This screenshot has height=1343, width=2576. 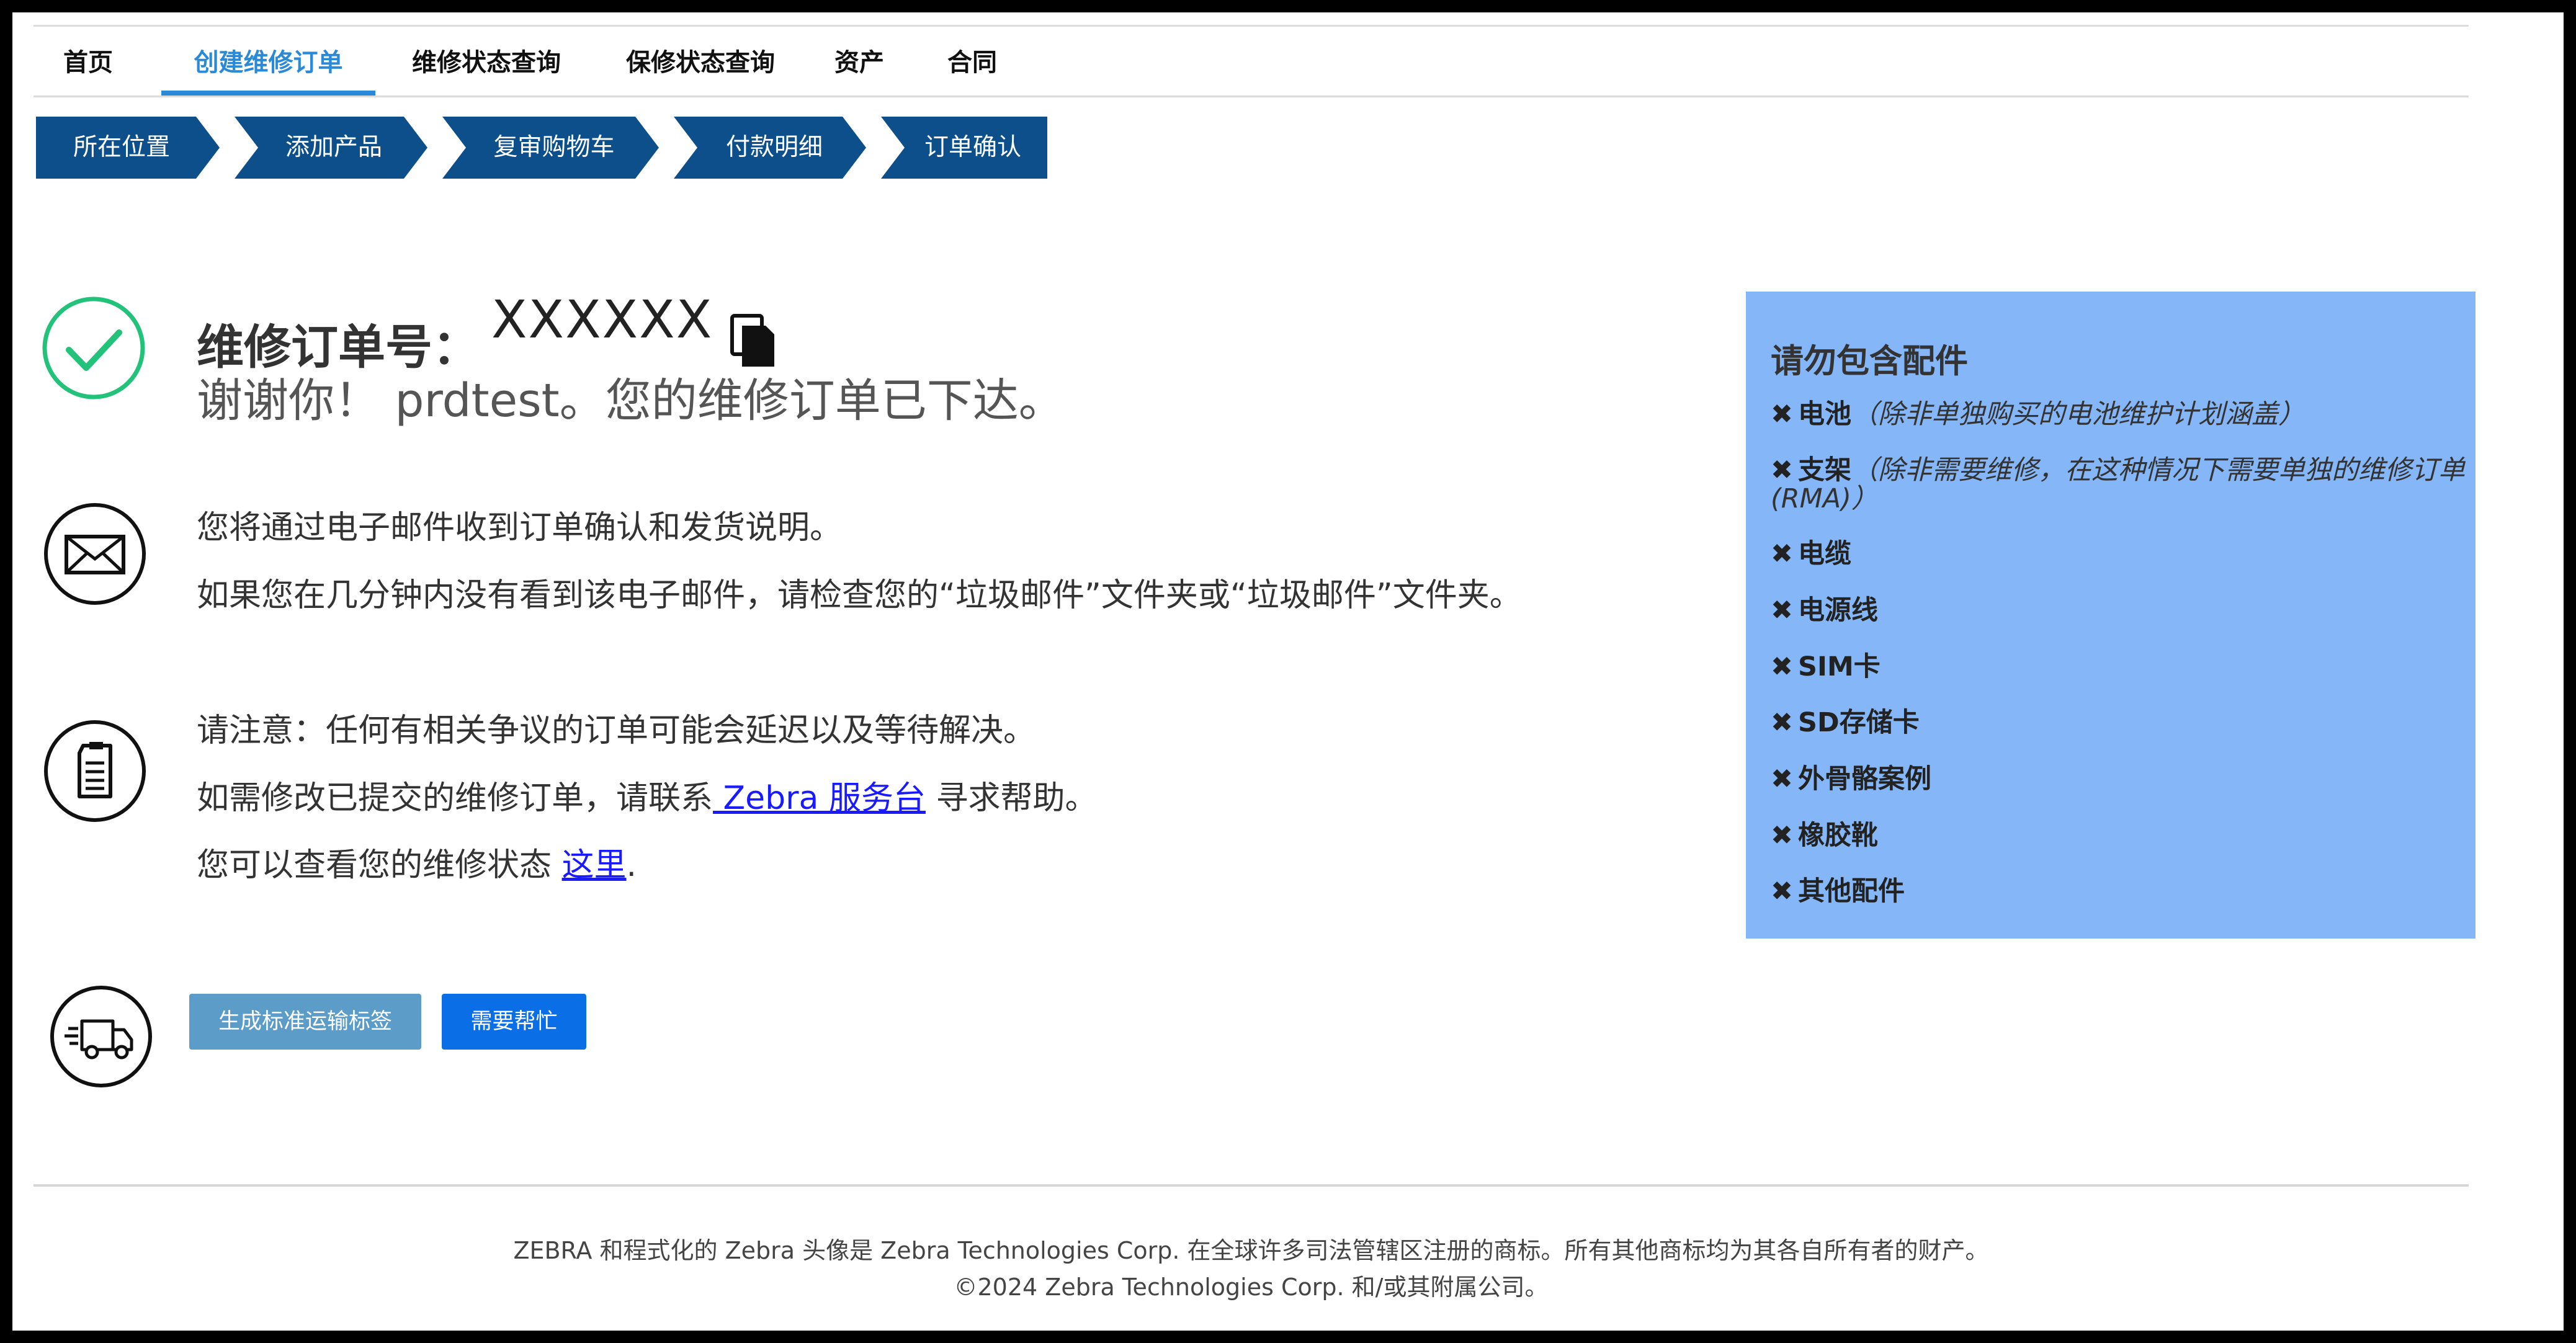 I want to click on accessory-item: ✖ SIM卡, so click(x=1826, y=666).